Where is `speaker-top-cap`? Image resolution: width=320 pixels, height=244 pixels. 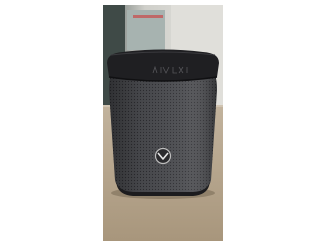 speaker-top-cap is located at coordinates (163, 65).